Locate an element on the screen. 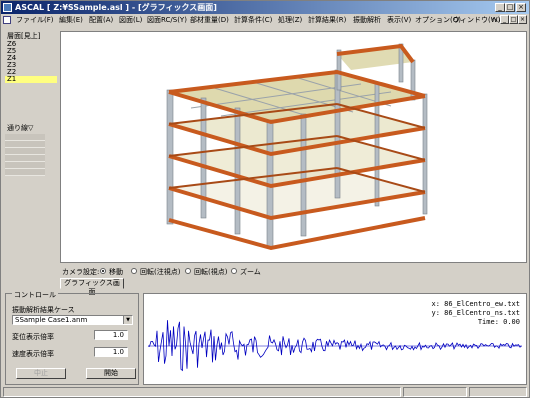 The height and width of the screenshot is (400, 540). doc-restore-button: □ is located at coordinates (513, 19).